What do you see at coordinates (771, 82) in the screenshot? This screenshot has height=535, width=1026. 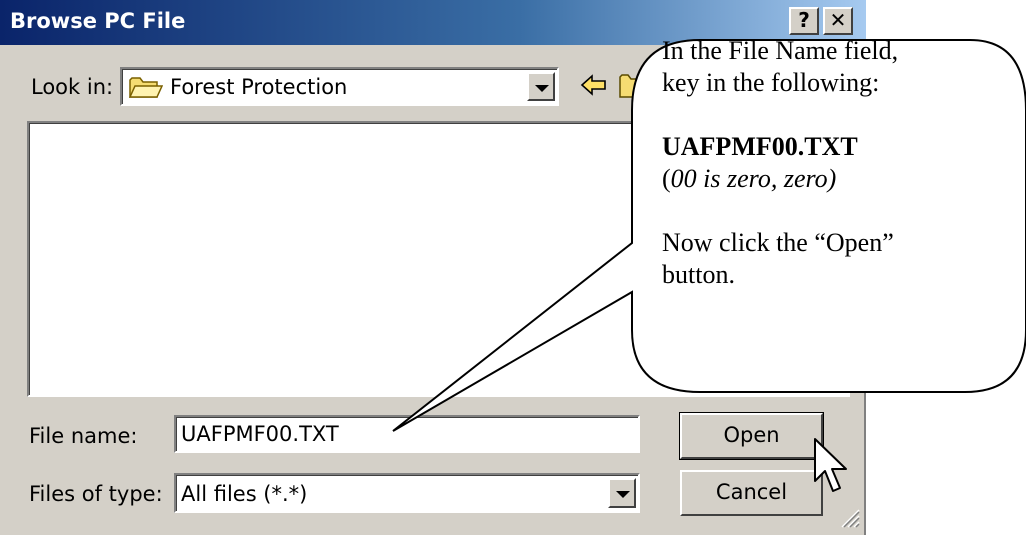 I see `callout-line-2: key in the following:` at bounding box center [771, 82].